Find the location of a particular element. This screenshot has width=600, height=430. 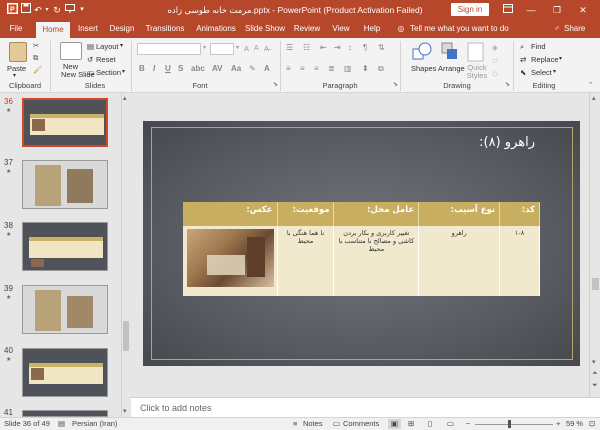

zoom-out-icon: − is located at coordinates (468, 423).